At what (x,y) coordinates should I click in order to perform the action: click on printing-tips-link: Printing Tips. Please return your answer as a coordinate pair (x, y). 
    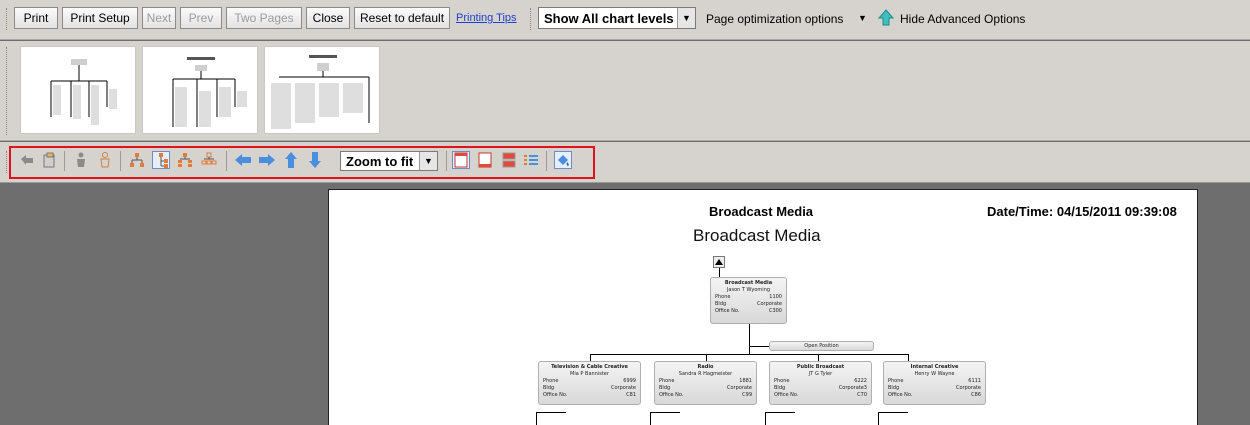
    Looking at the image, I should click on (486, 18).